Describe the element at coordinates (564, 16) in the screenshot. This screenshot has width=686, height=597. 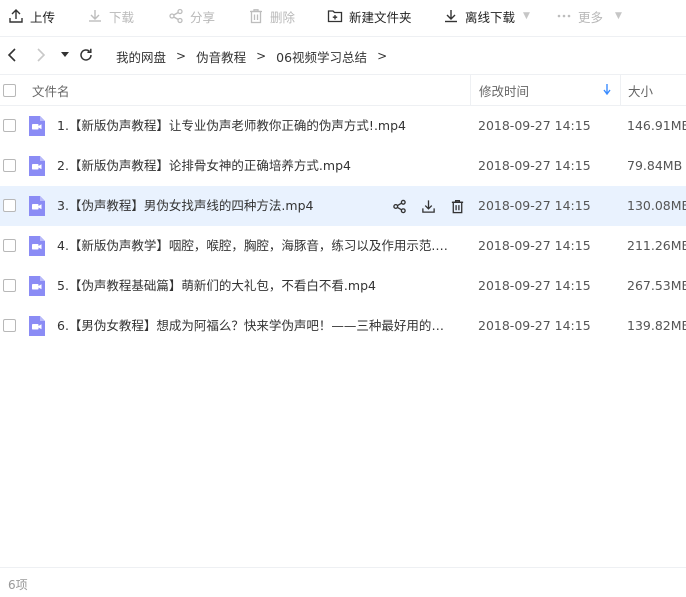
I see `more-dots-icon` at that location.